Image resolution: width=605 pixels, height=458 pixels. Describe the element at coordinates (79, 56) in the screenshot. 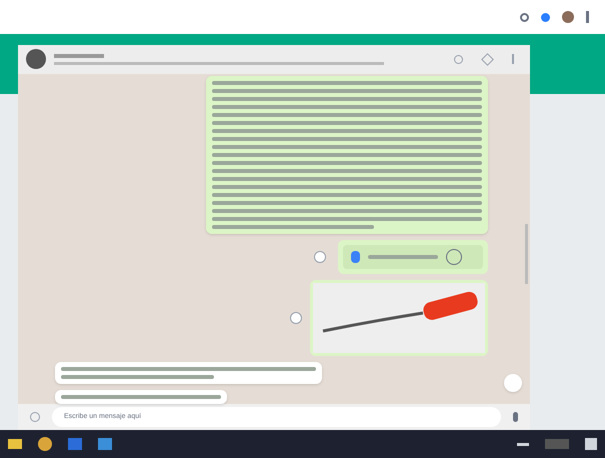

I see `blurred-contact-name` at that location.